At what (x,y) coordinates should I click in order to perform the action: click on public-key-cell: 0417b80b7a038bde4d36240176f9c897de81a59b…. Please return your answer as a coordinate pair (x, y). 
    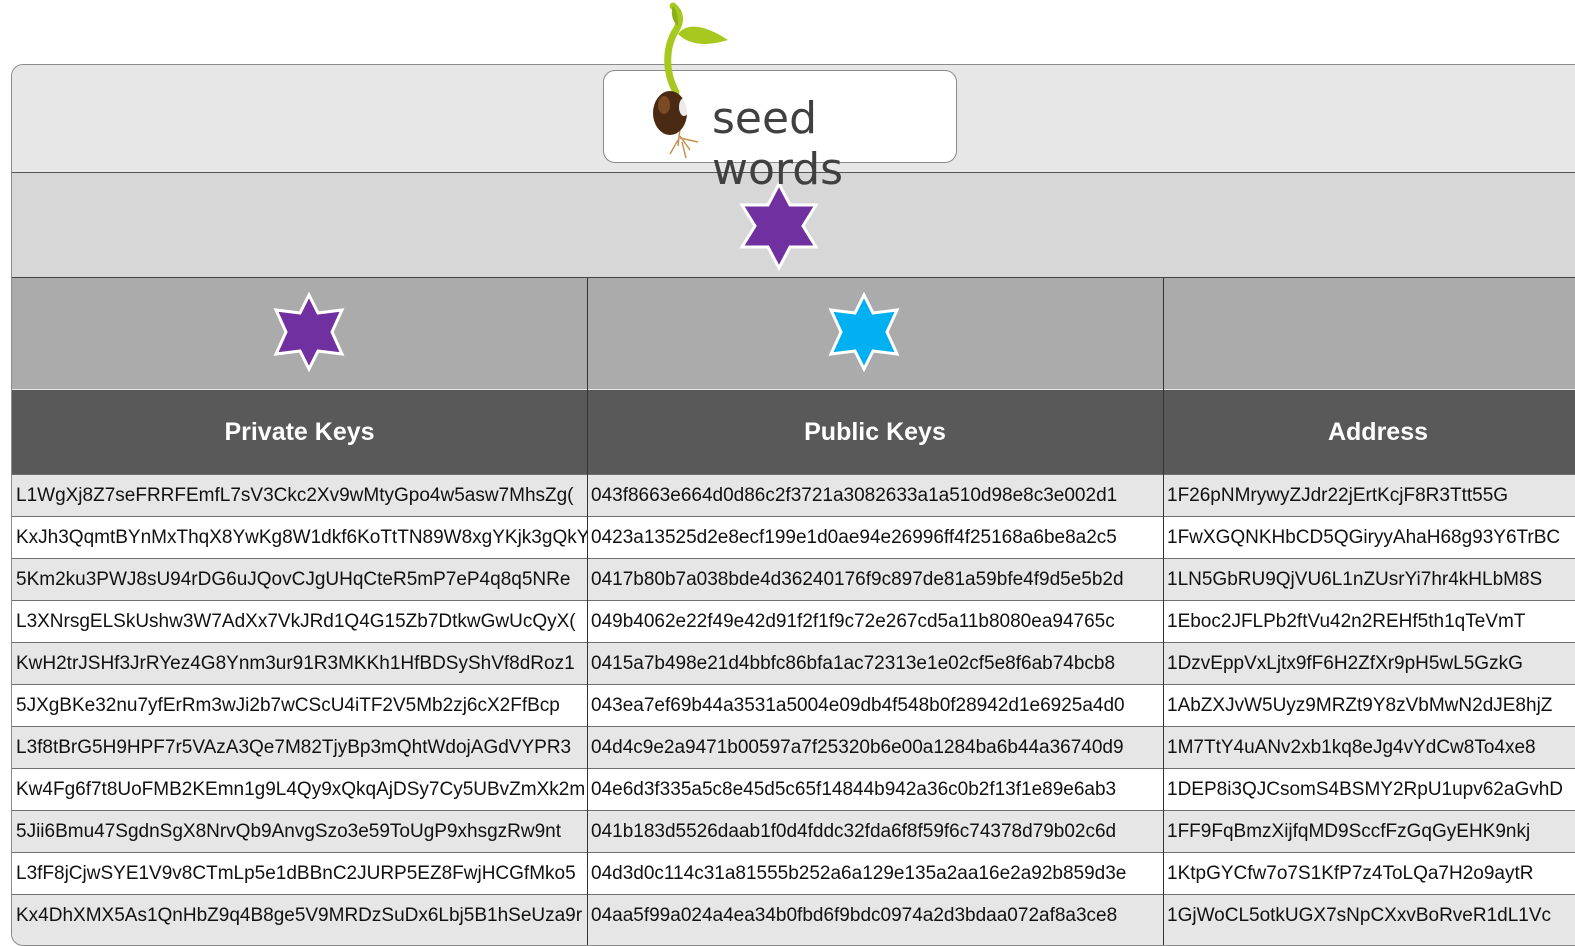
    Looking at the image, I should click on (857, 579).